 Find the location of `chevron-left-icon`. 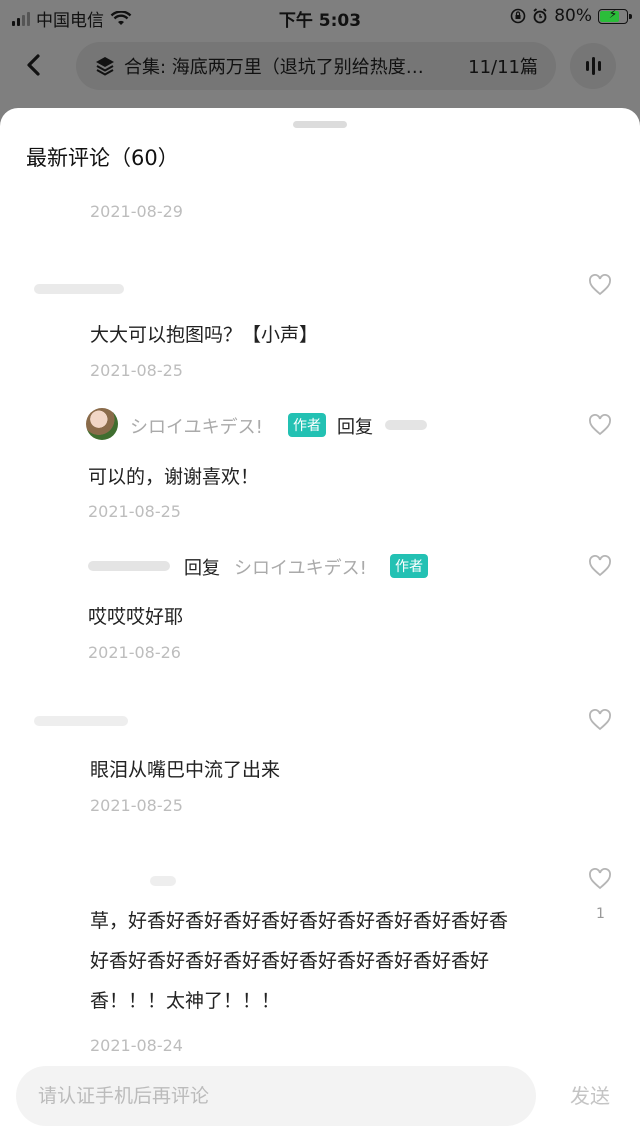

chevron-left-icon is located at coordinates (33, 65).